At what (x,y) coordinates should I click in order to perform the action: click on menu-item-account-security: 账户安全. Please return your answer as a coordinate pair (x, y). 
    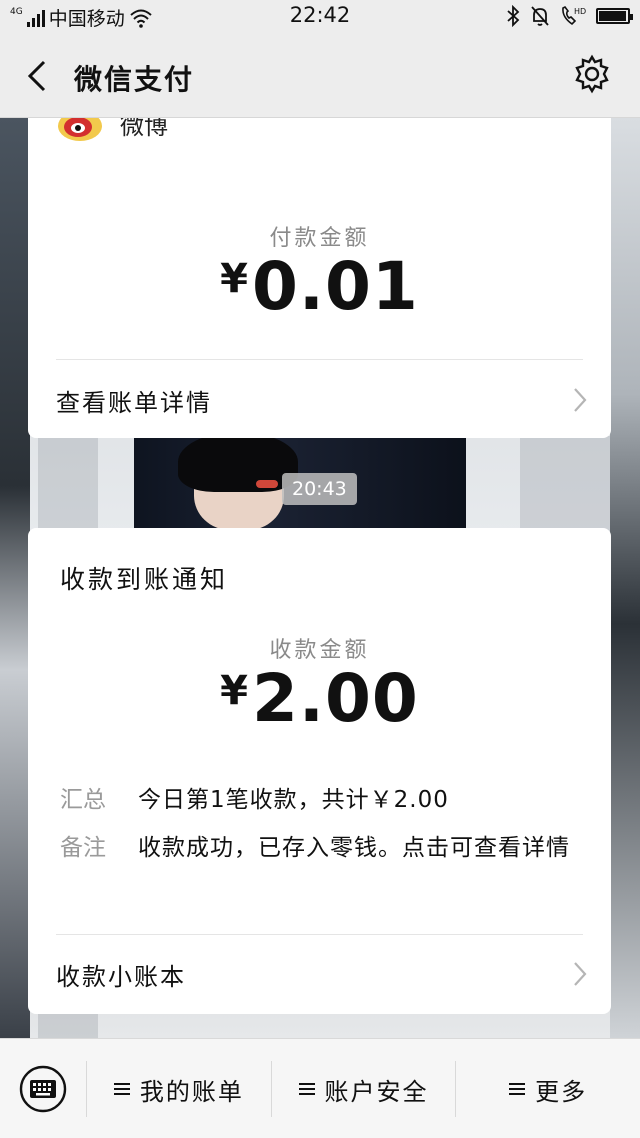
    Looking at the image, I should click on (363, 1089).